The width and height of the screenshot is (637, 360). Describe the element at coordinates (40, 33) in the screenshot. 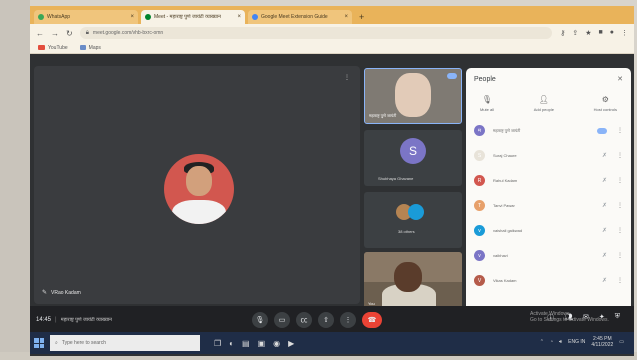

I see `back-icon: ←` at that location.